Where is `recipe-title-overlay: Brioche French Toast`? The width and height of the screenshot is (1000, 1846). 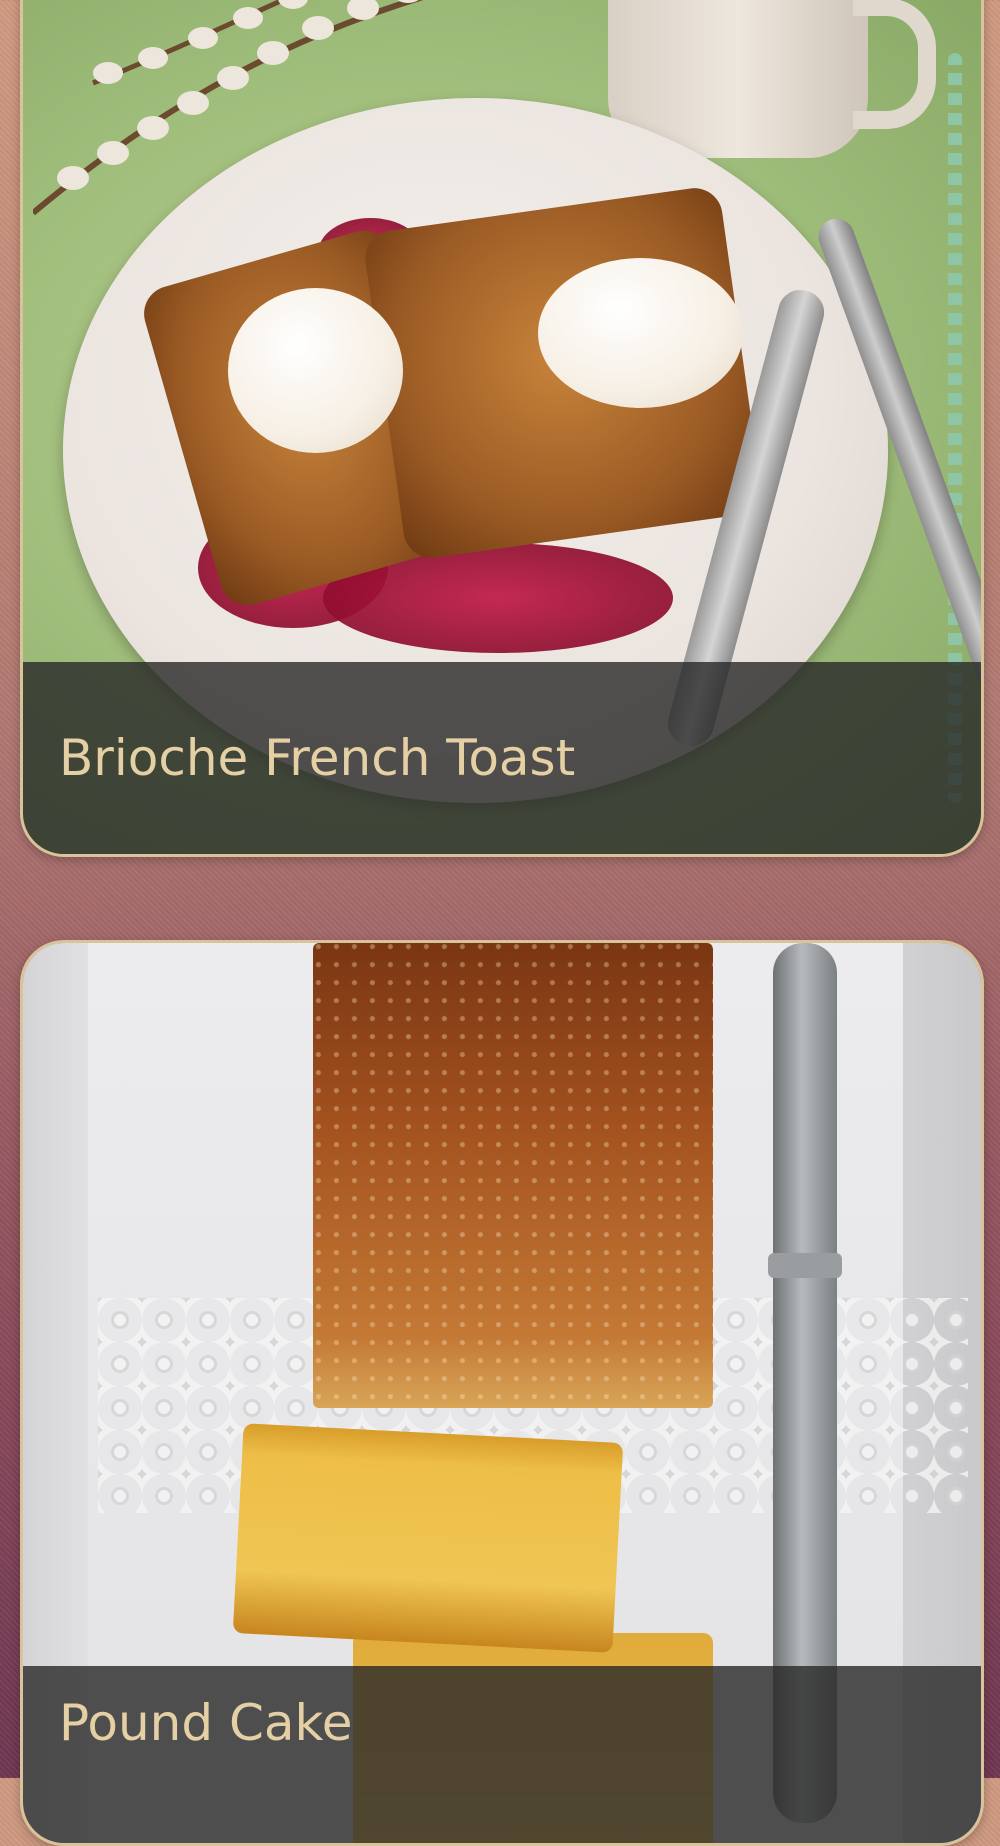
recipe-title-overlay: Brioche French Toast is located at coordinates (502, 758).